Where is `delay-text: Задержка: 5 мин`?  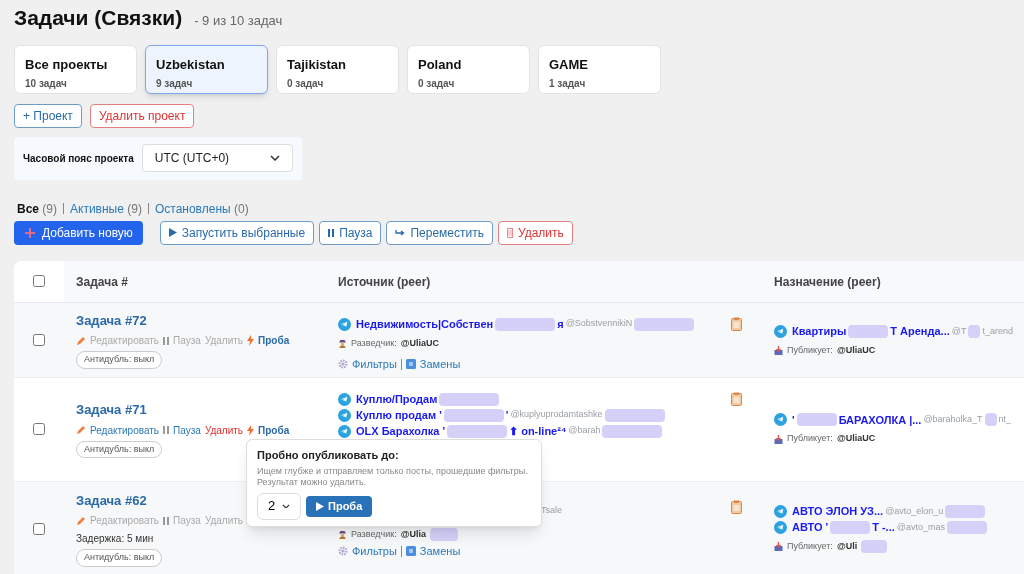 delay-text: Задержка: 5 мин is located at coordinates (115, 539).